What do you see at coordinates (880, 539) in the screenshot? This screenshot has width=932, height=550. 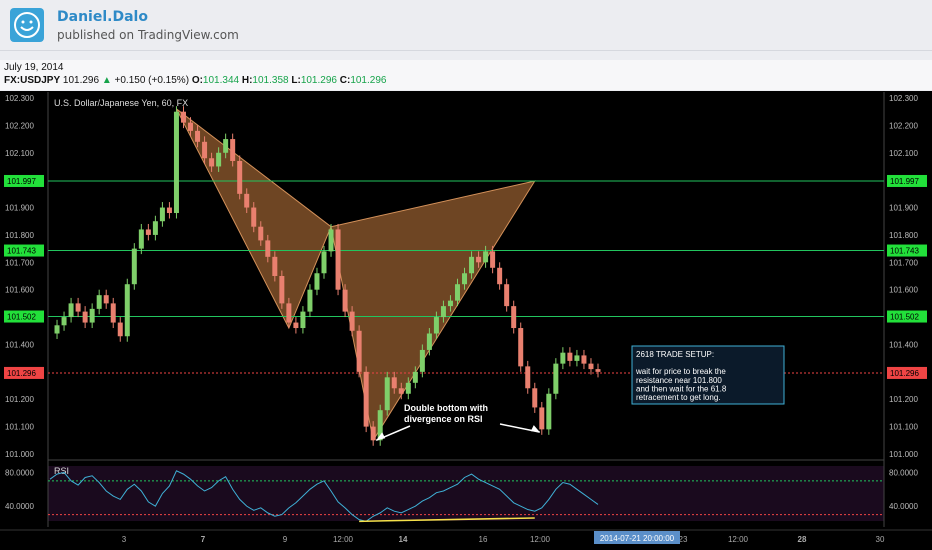 I see `x-tick: 30` at bounding box center [880, 539].